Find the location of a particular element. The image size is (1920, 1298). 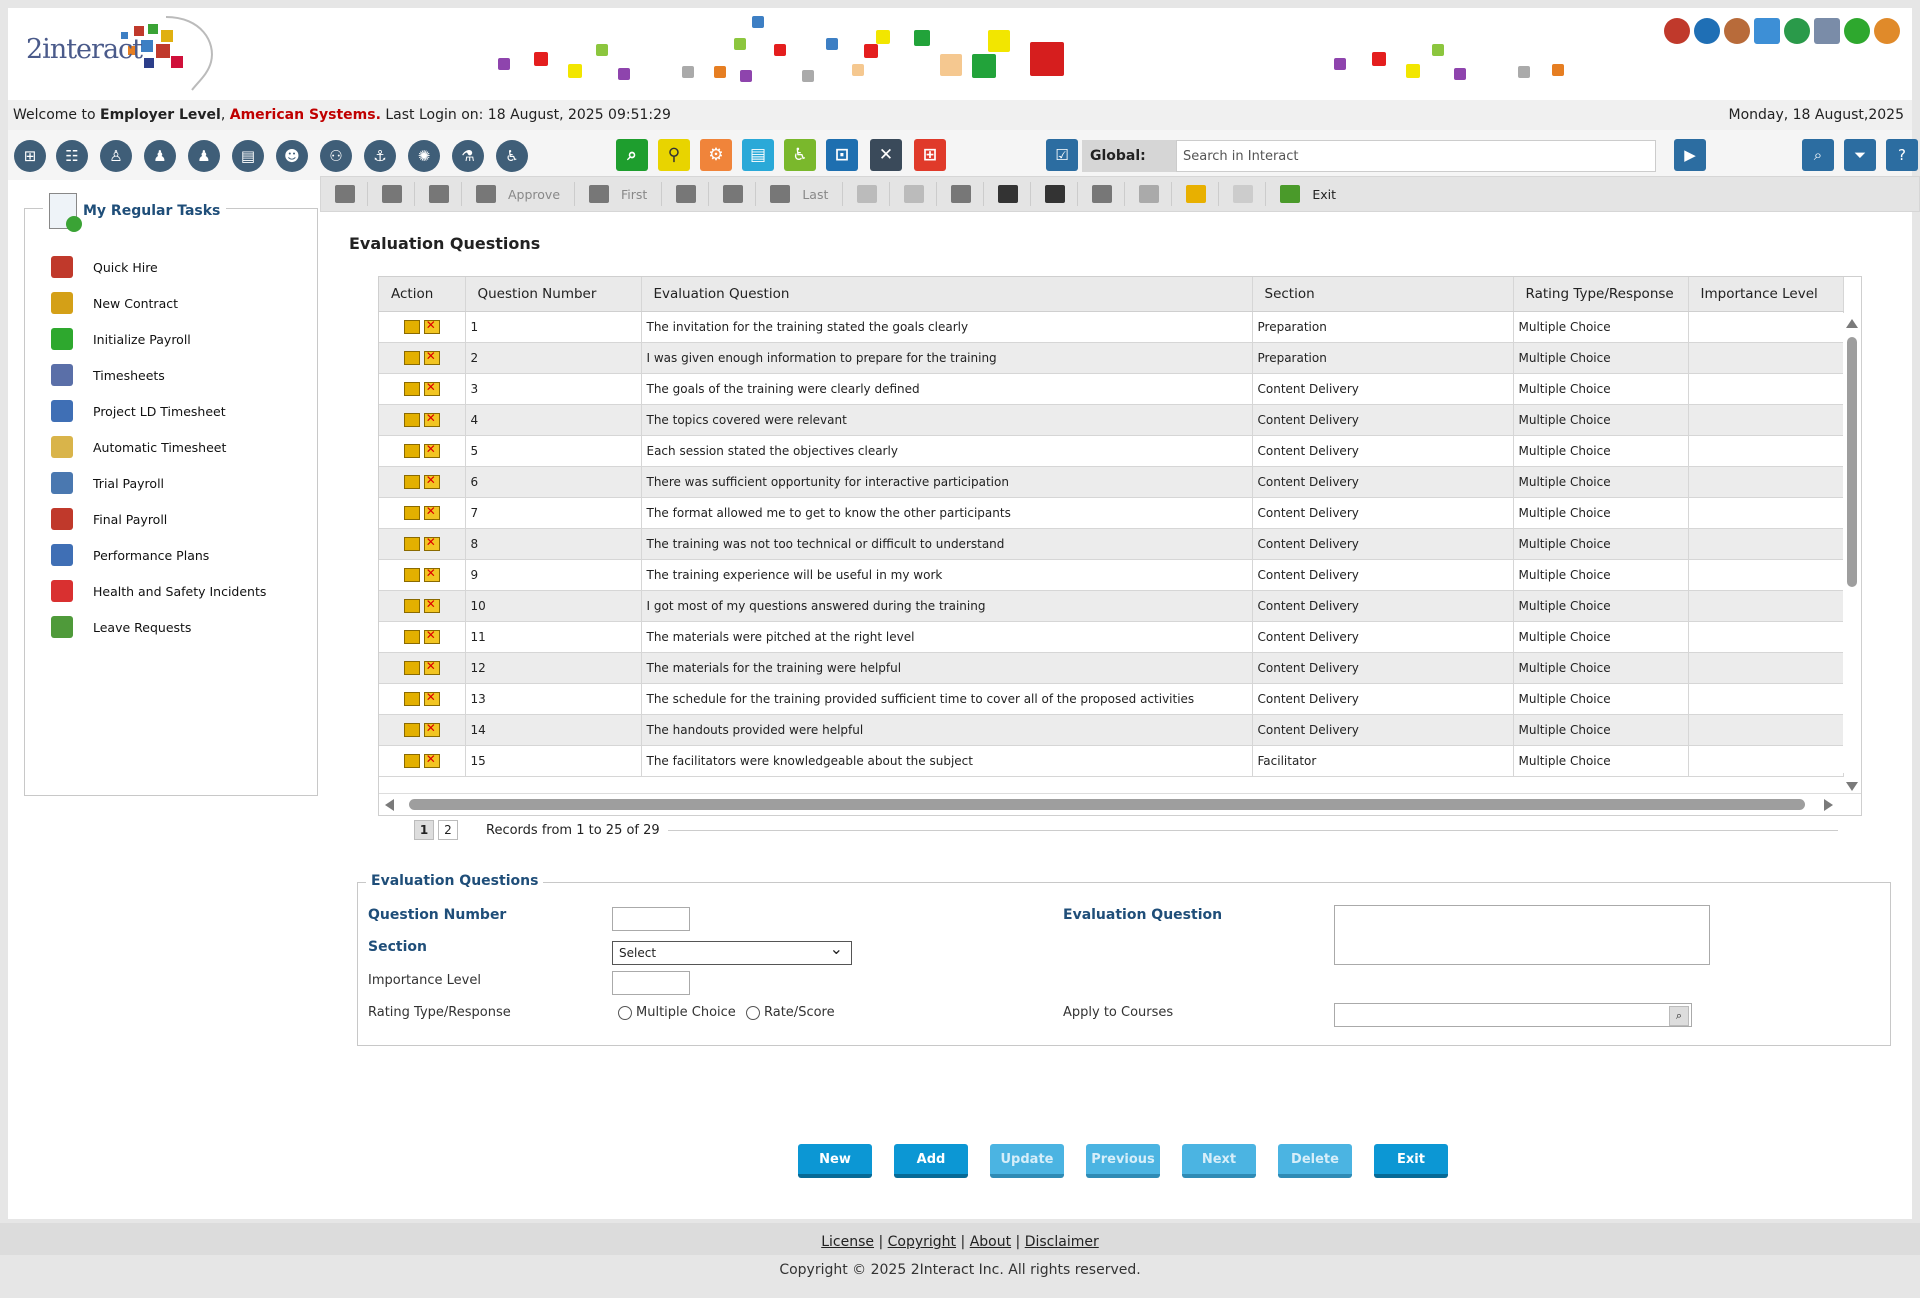

team-icon: ♟ is located at coordinates (160, 156).